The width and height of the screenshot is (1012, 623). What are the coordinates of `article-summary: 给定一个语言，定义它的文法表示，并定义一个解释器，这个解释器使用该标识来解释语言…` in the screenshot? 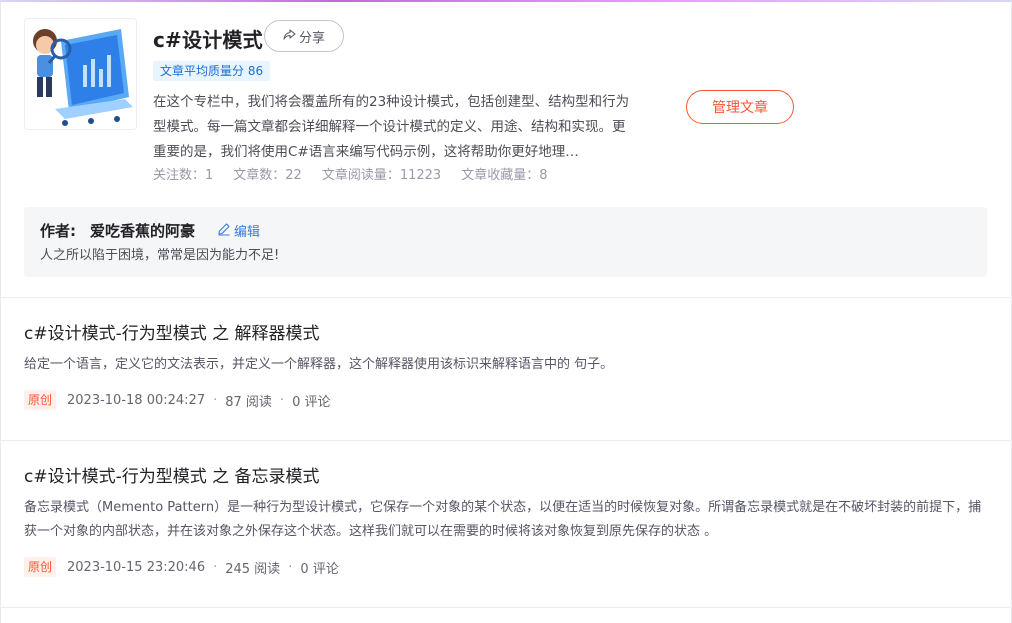 It's located at (319, 364).